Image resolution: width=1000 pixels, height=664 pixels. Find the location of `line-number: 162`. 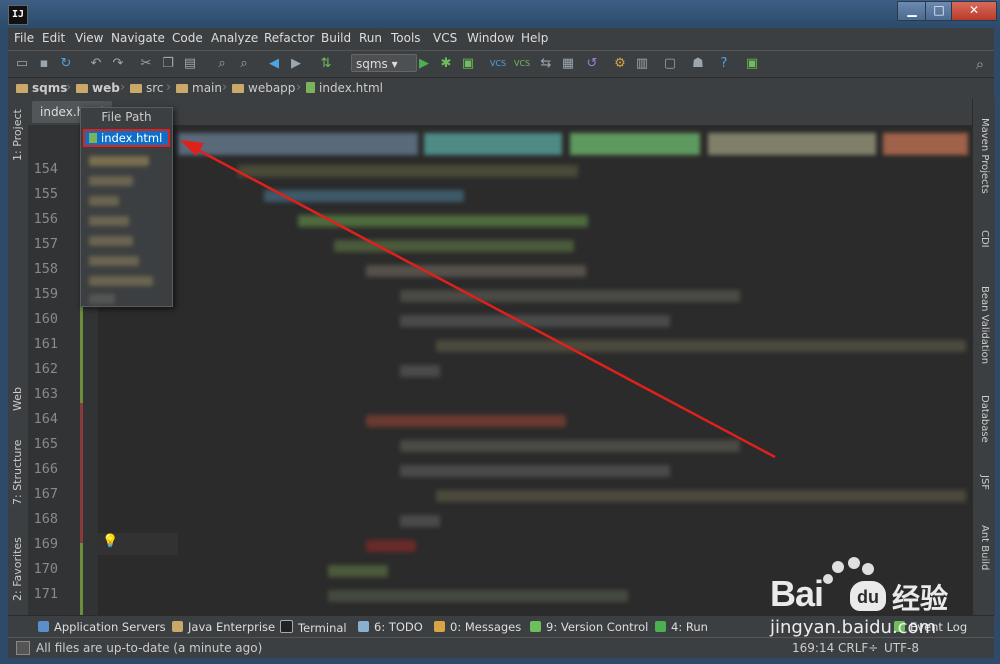

line-number: 162 is located at coordinates (45, 369).